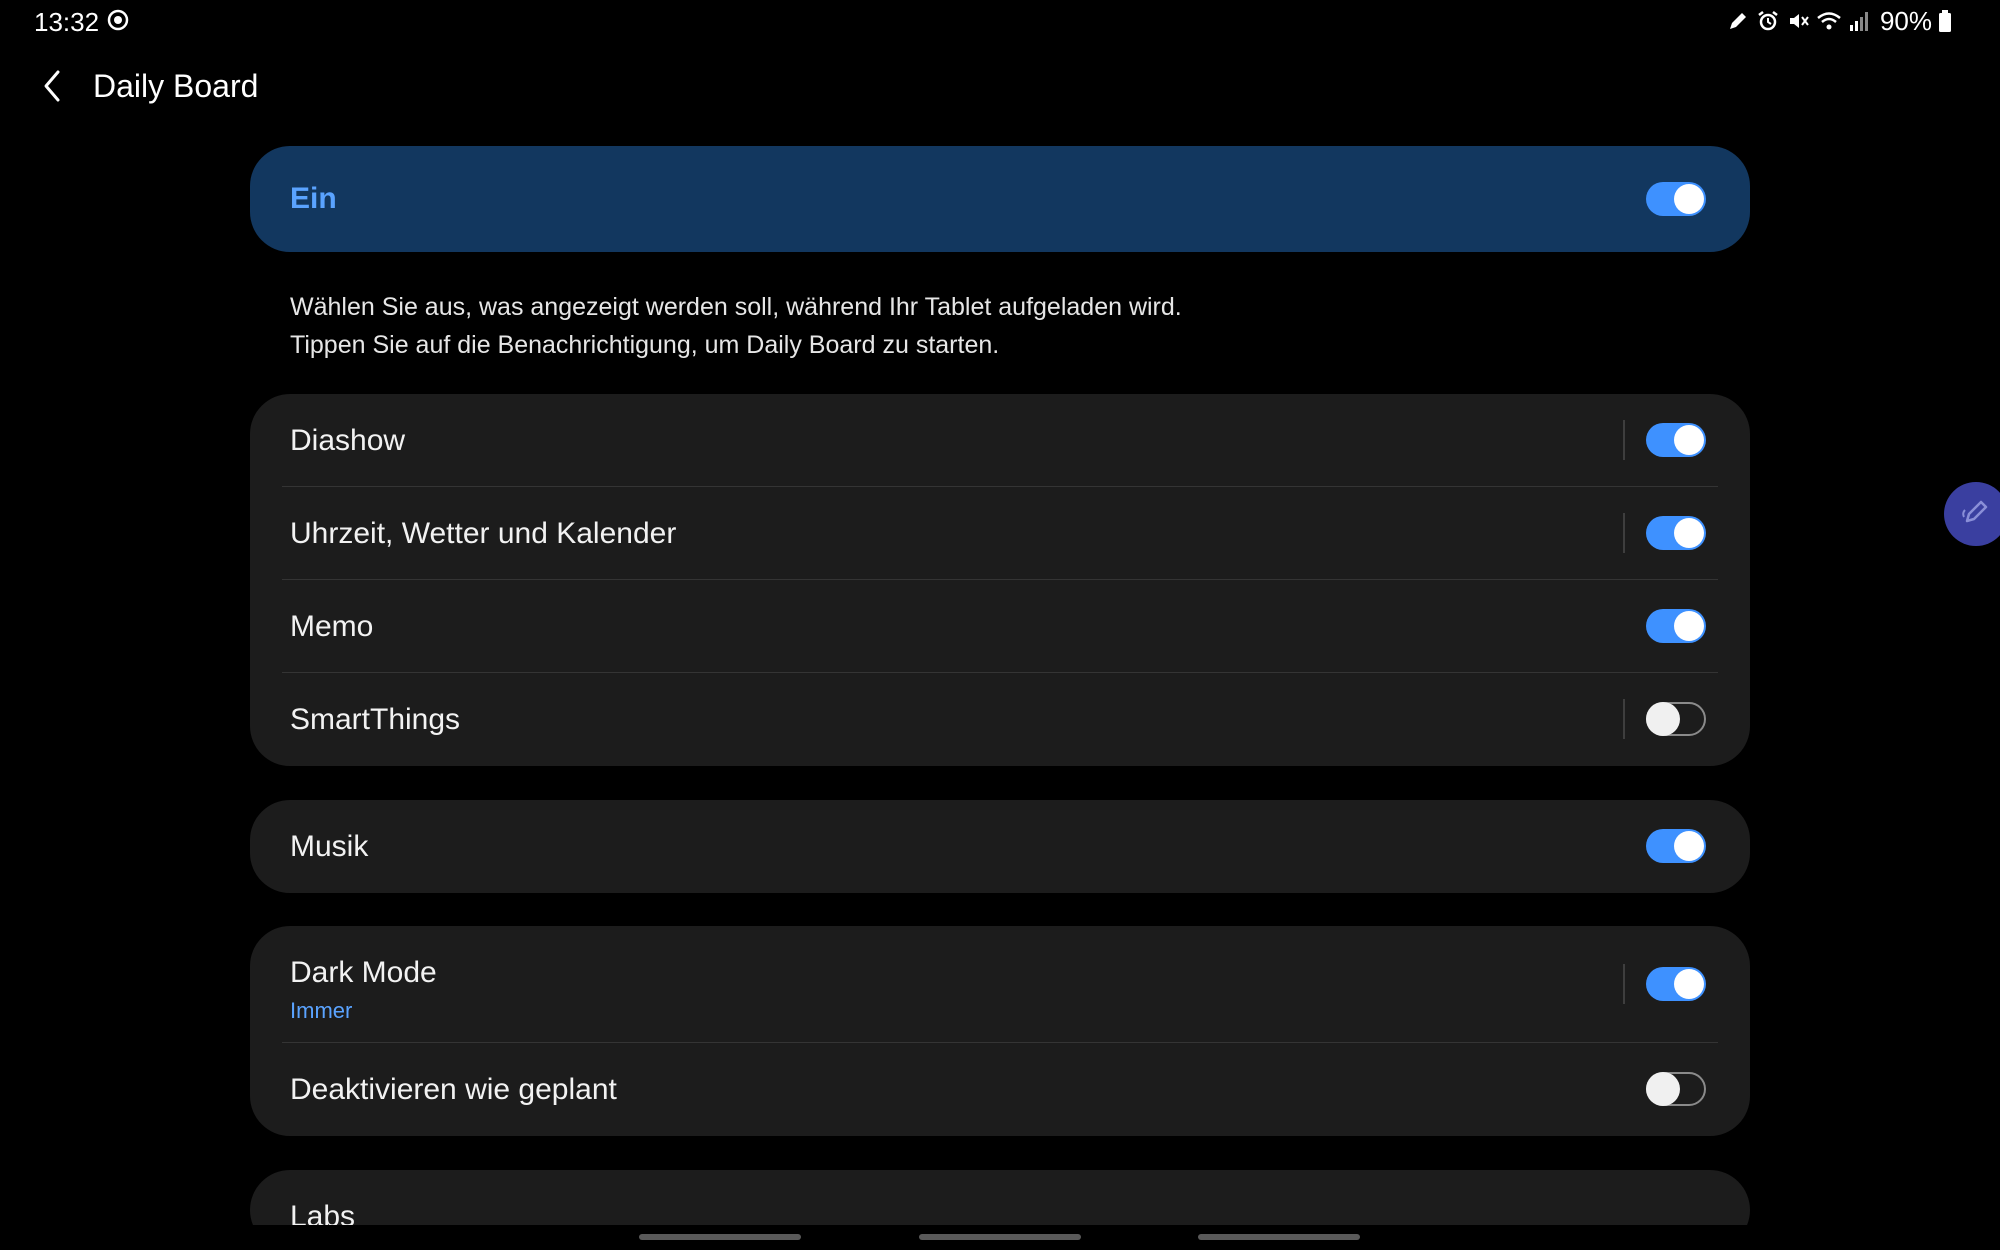 The width and height of the screenshot is (2000, 1250). Describe the element at coordinates (453, 1089) in the screenshot. I see `setting-label: Deaktivieren wie geplant` at that location.